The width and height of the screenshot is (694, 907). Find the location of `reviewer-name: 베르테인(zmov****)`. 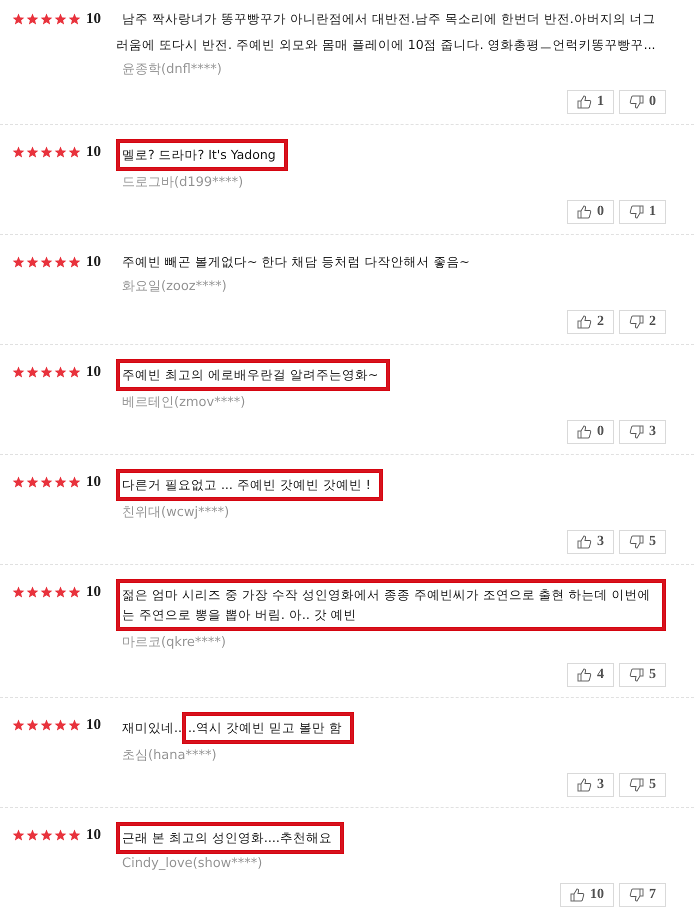

reviewer-name: 베르테인(zmov****) is located at coordinates (183, 402).